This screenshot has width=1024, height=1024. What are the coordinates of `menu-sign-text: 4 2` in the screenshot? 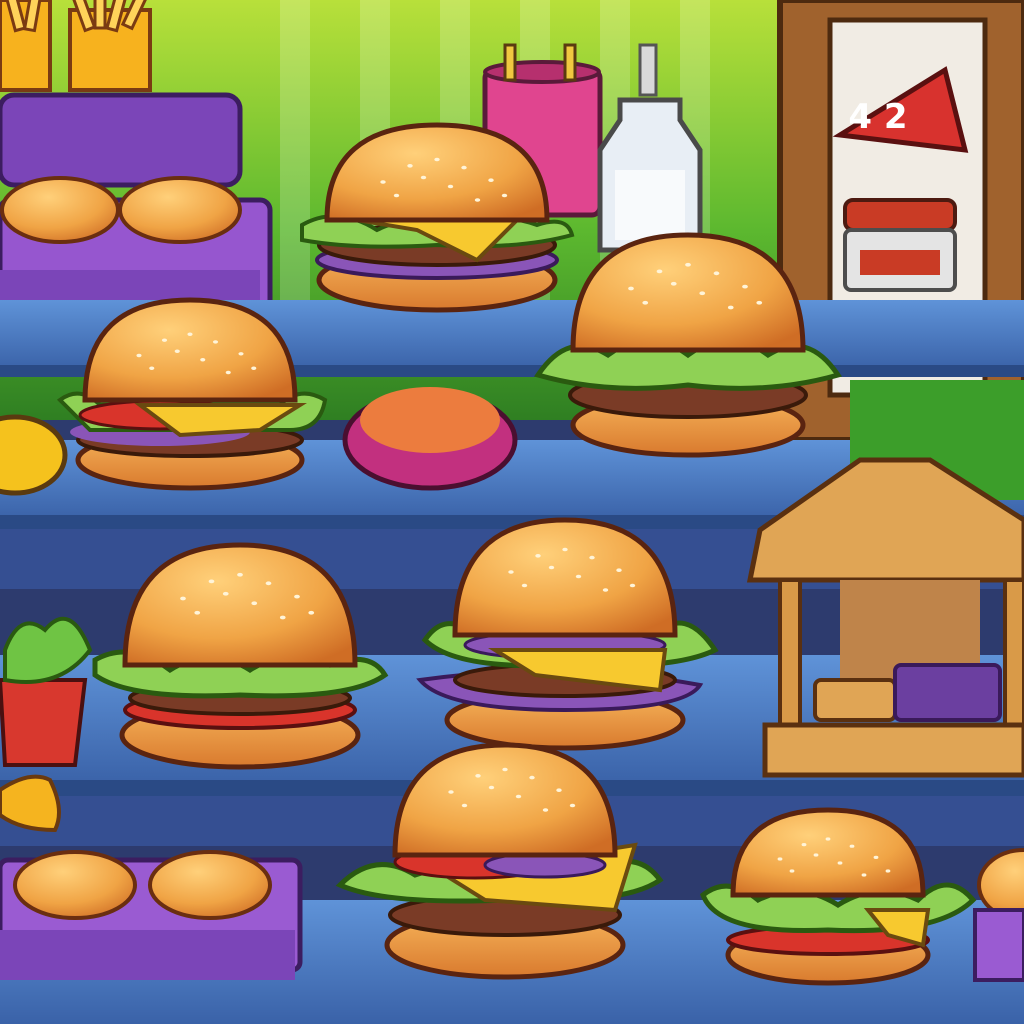 It's located at (877, 117).